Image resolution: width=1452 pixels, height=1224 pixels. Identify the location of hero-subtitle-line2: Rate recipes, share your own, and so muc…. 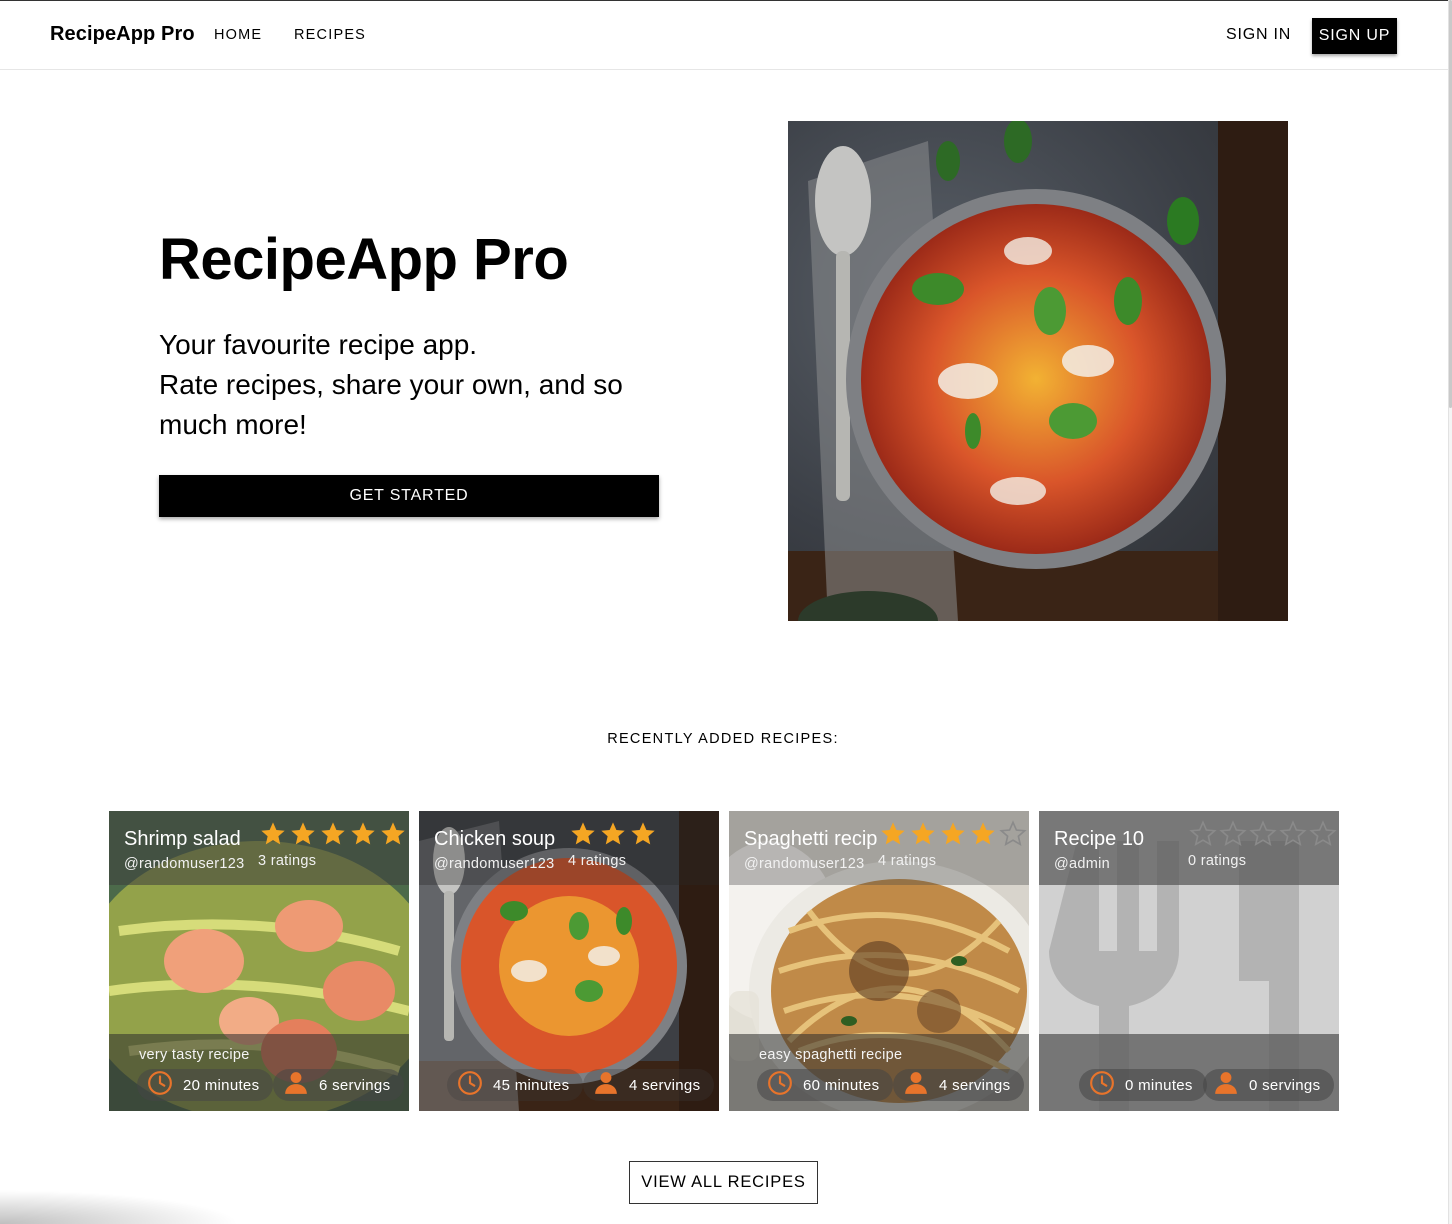
(391, 404).